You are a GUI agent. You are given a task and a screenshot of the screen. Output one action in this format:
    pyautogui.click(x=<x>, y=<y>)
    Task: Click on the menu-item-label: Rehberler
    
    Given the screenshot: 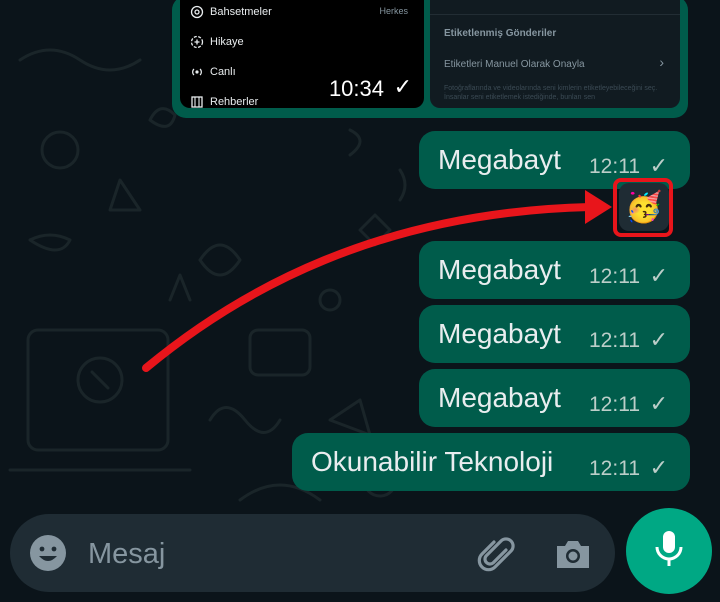 What is the action you would take?
    pyautogui.click(x=234, y=102)
    